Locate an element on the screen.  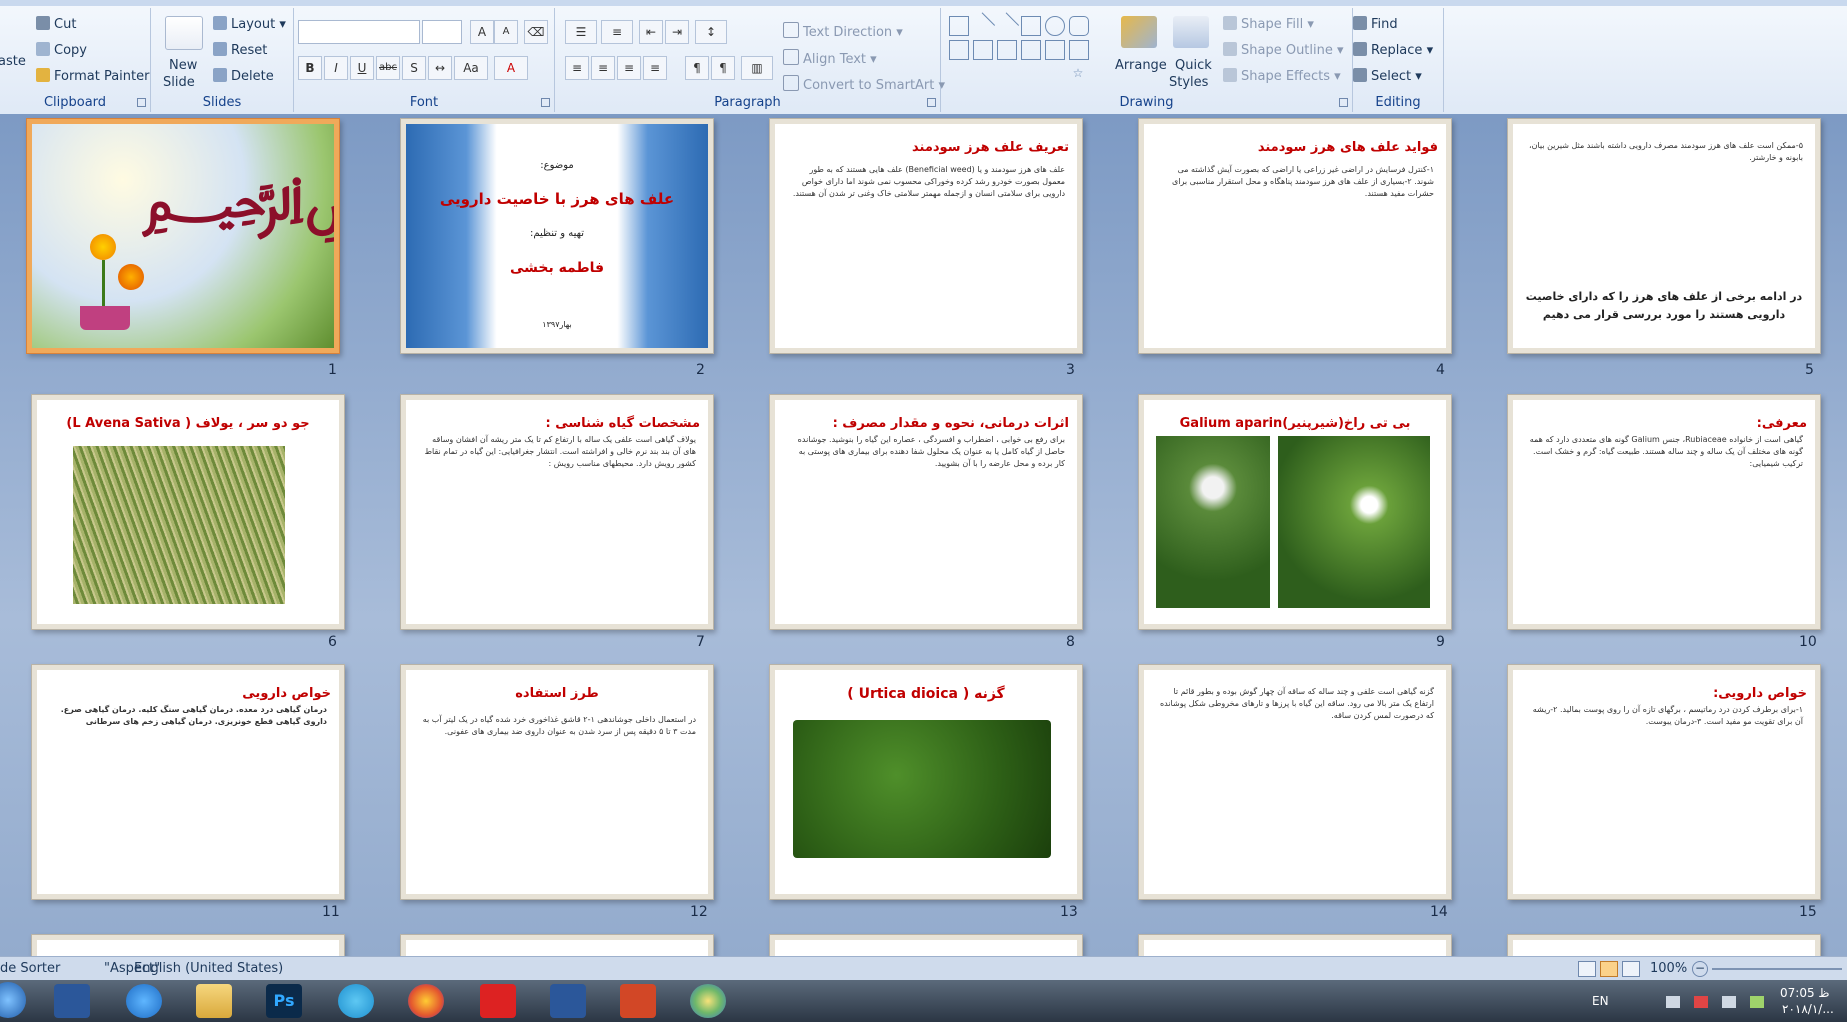
normal-view-icon is located at coordinates (1587, 969).